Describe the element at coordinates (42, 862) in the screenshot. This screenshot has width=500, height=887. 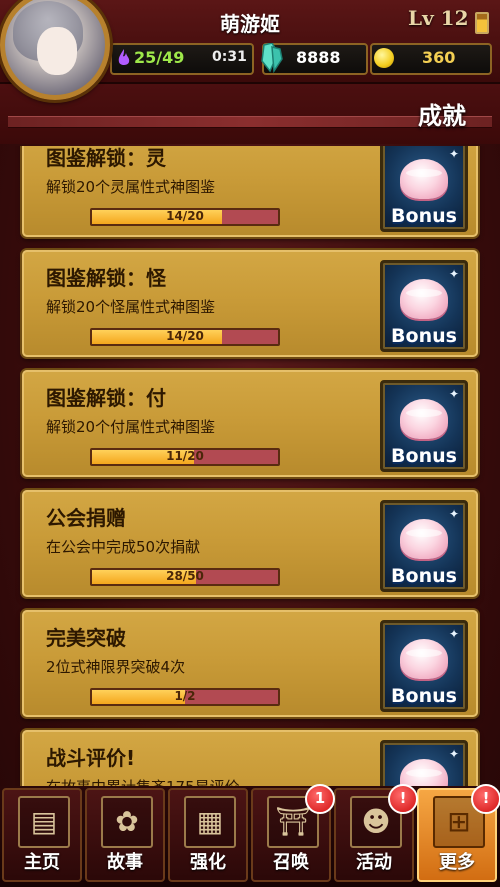
I see `nav-label: 主页` at that location.